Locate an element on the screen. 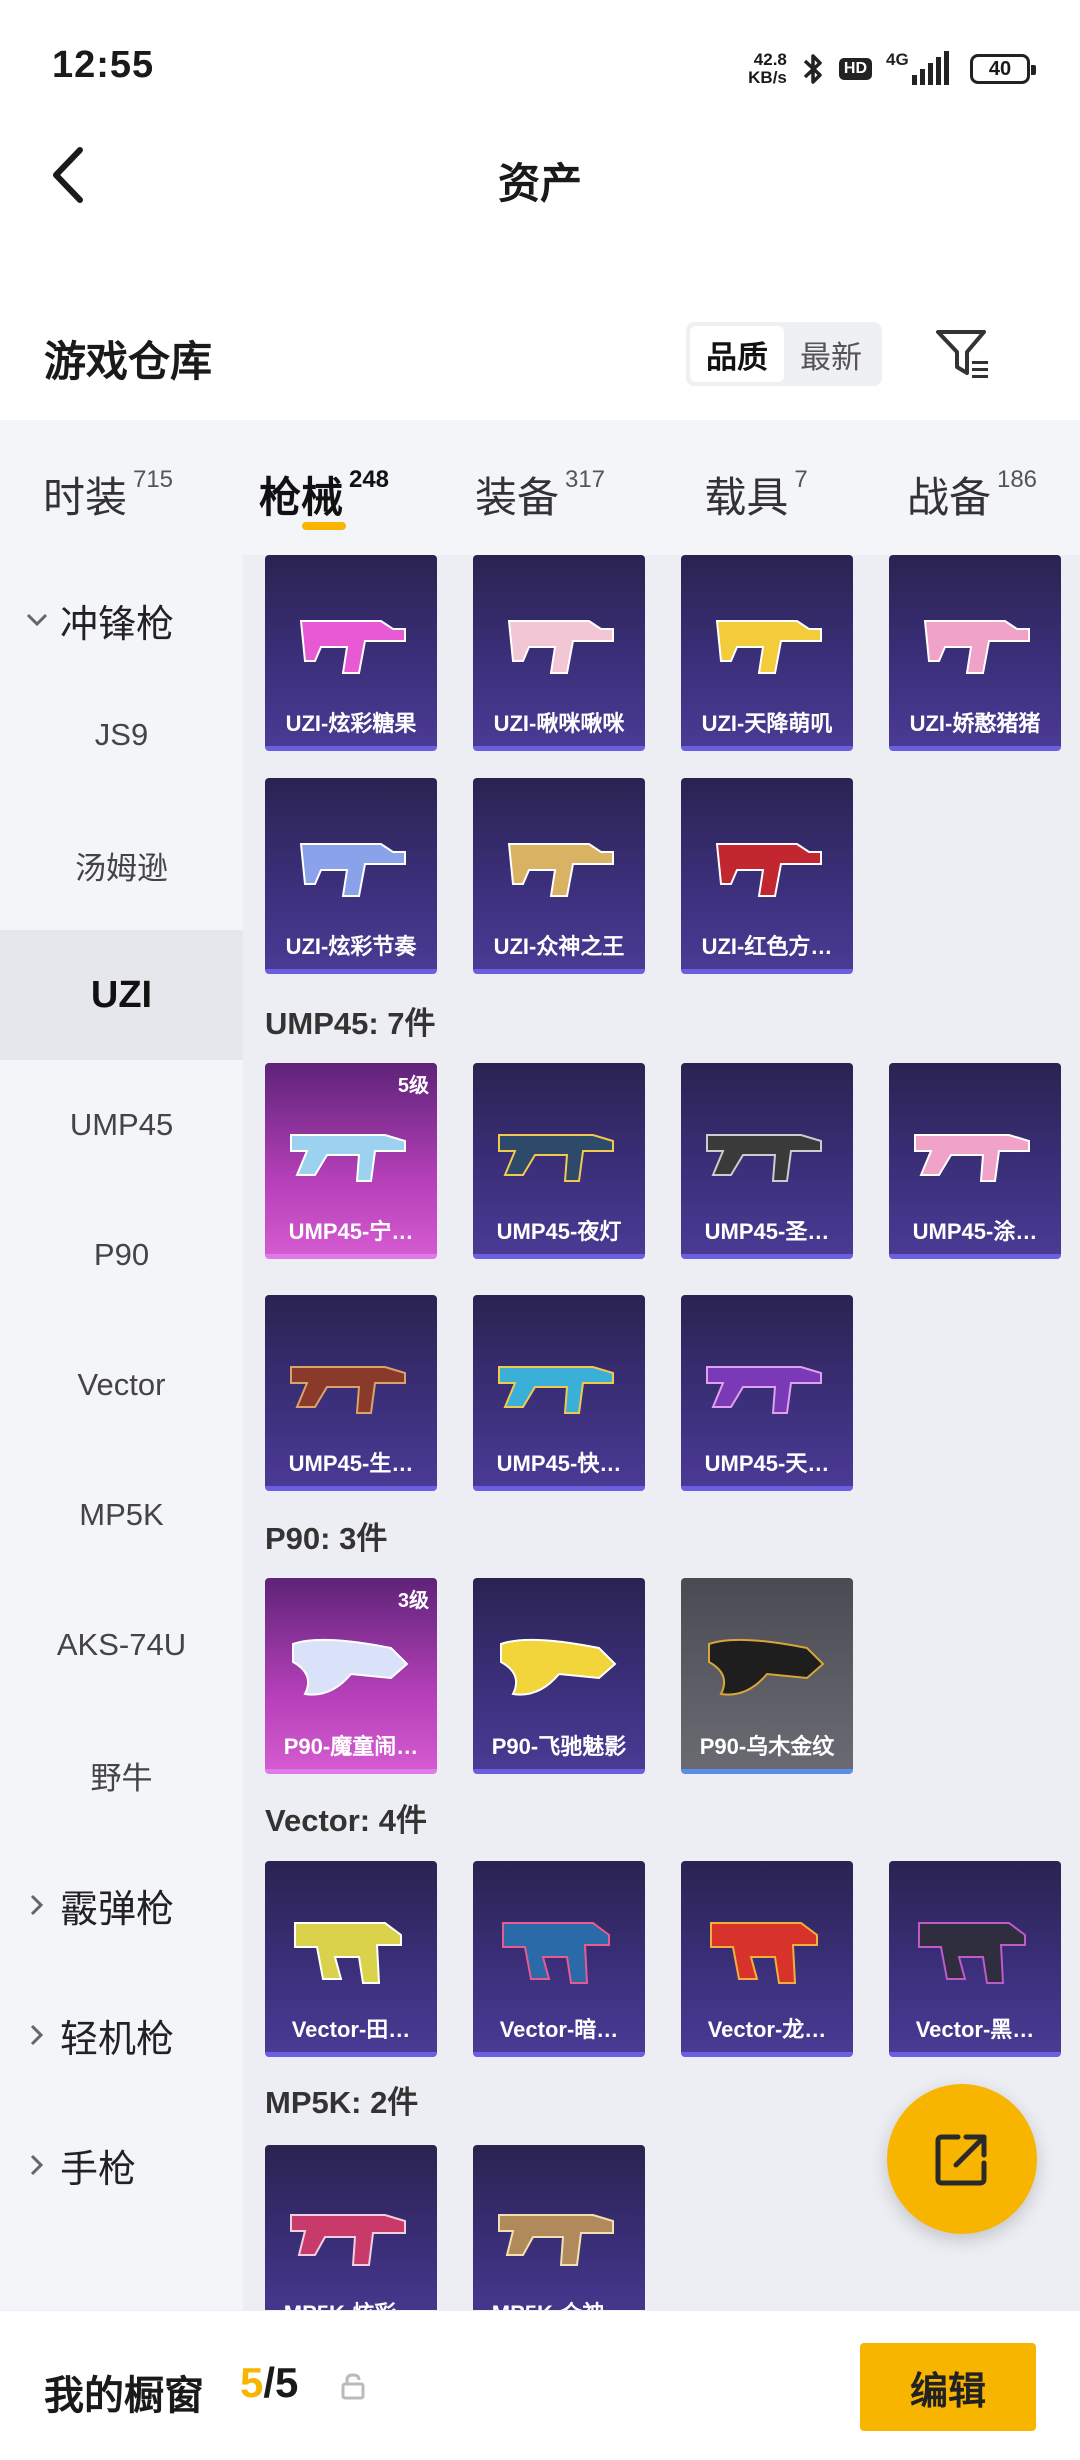 This screenshot has width=1080, height=2460. weapon-card: UZI-炫彩节奏 is located at coordinates (351, 876).